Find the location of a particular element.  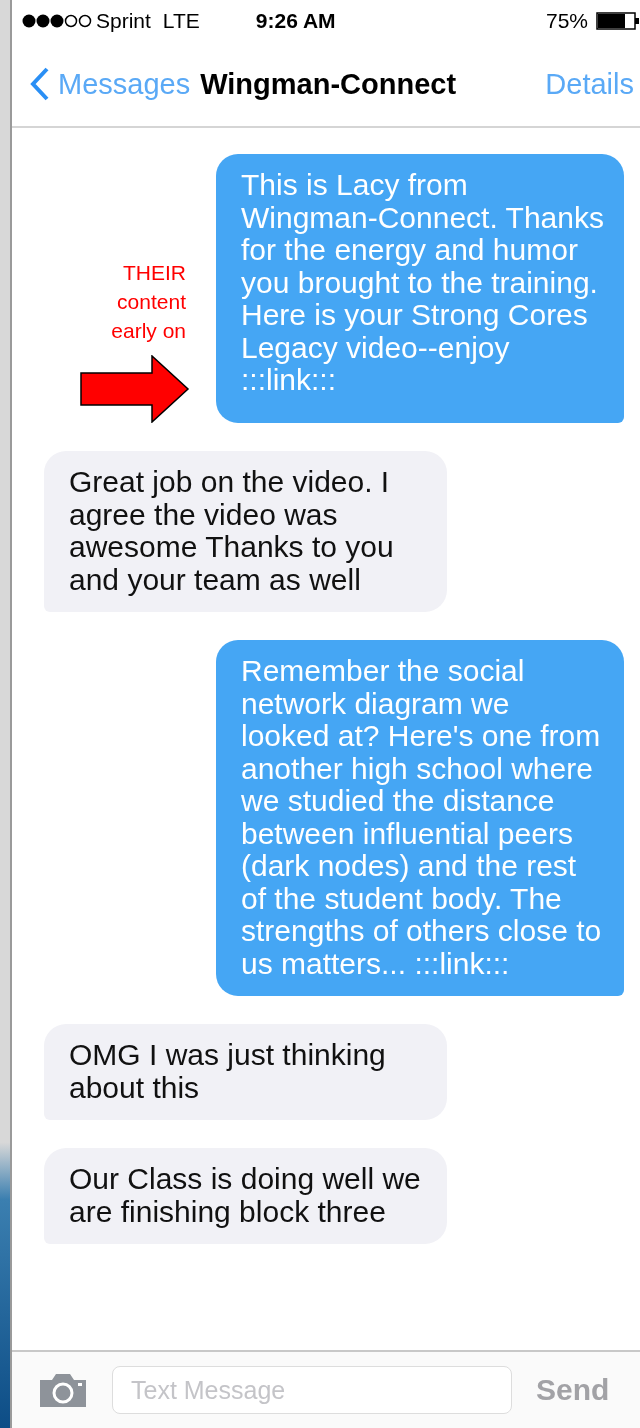

camera-icon is located at coordinates (63, 1390).